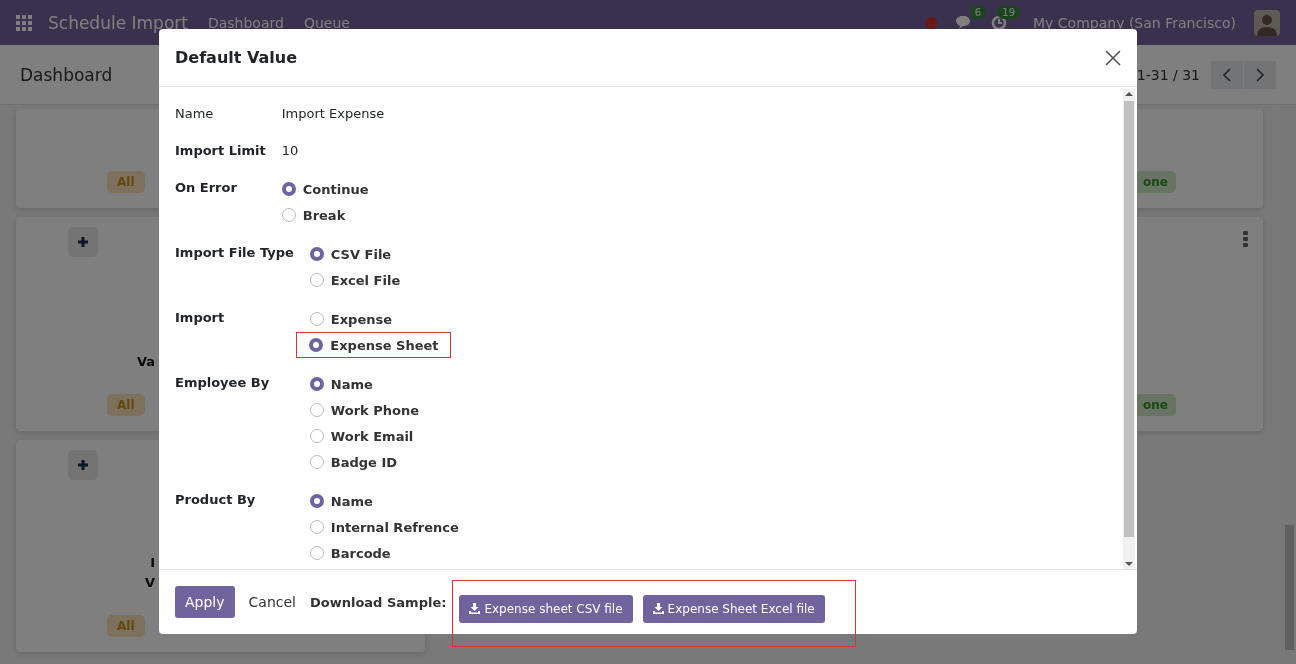 This screenshot has height=664, width=1296. What do you see at coordinates (205, 602) in the screenshot?
I see `apply-button: Apply` at bounding box center [205, 602].